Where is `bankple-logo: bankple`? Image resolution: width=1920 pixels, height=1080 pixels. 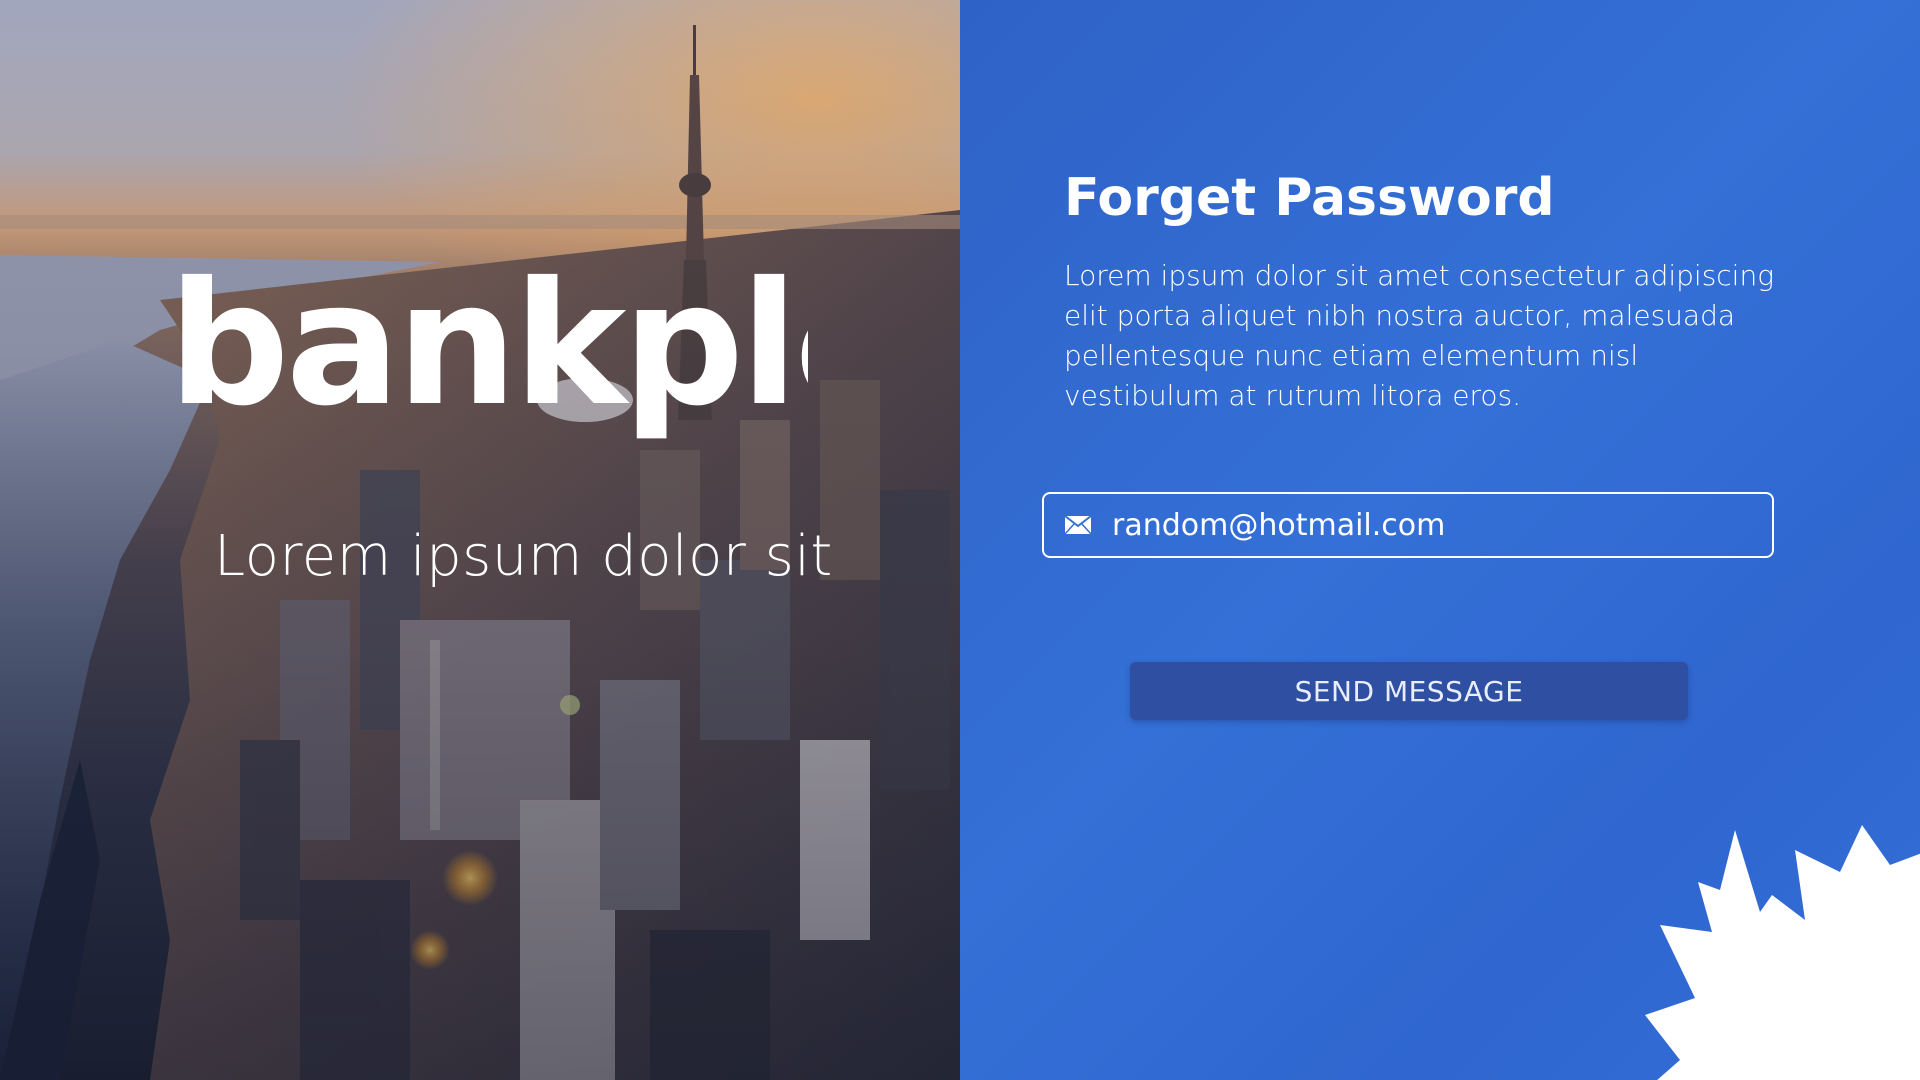
bankple-logo: bankple is located at coordinates (488, 356).